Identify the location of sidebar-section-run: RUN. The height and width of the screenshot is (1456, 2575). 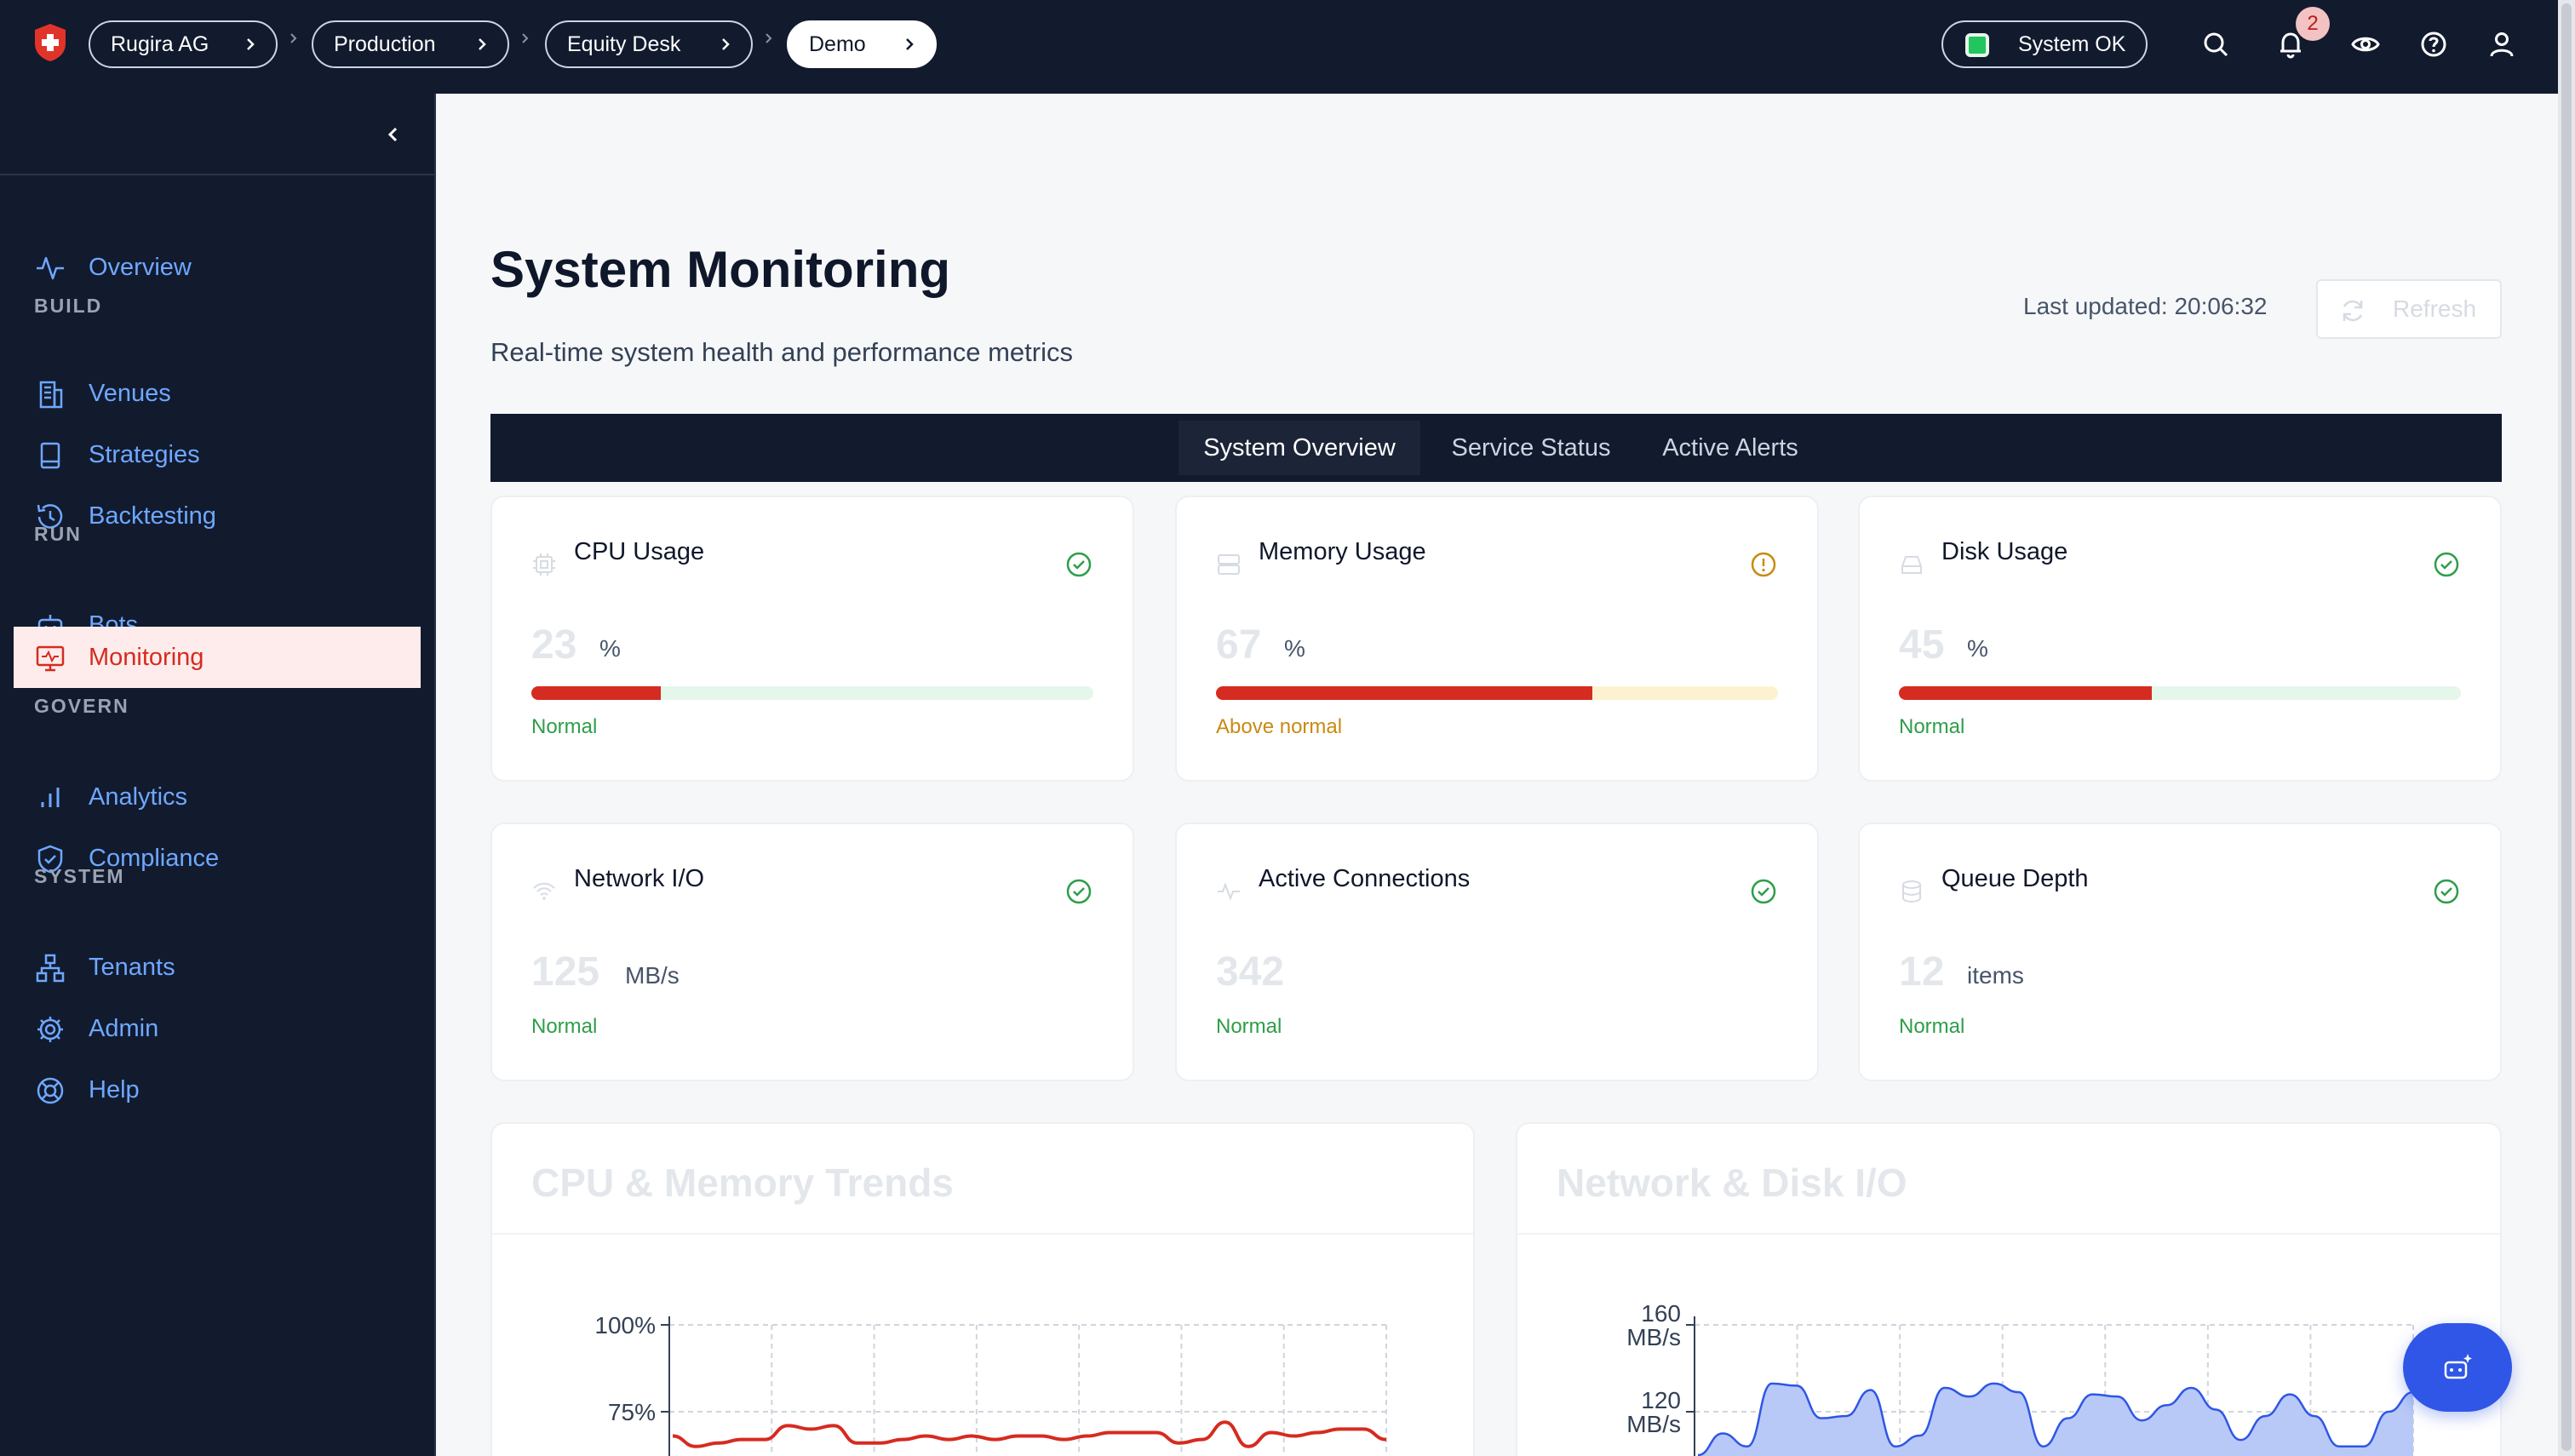
(58, 534).